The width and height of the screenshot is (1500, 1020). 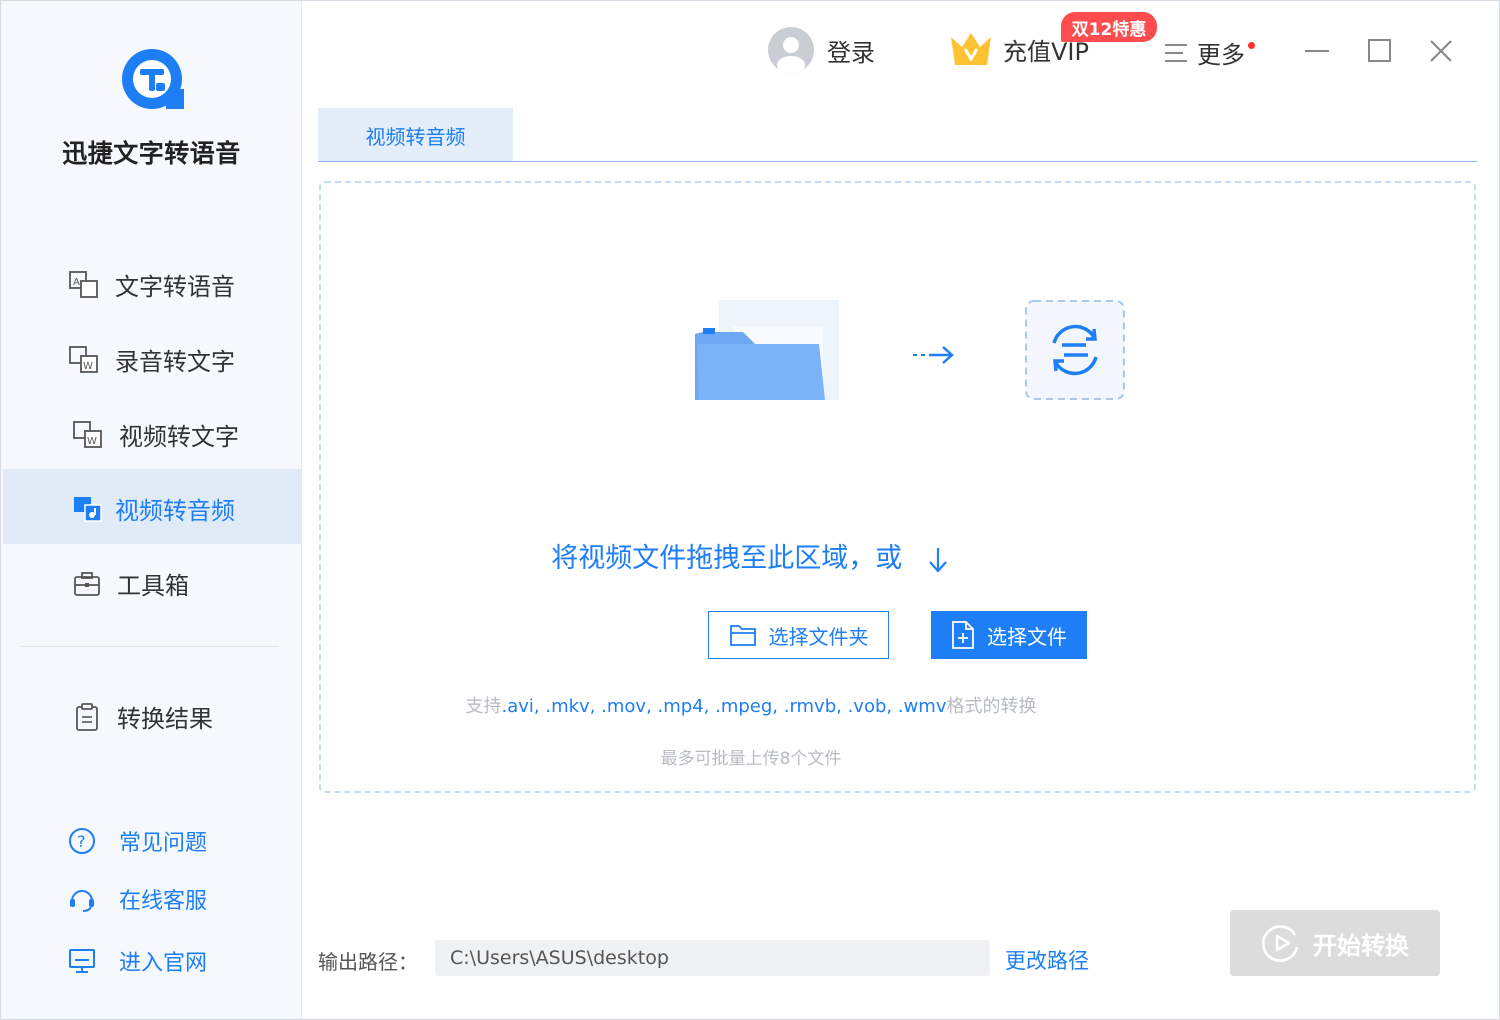 I want to click on nav-label: 文字转语音, so click(x=175, y=287).